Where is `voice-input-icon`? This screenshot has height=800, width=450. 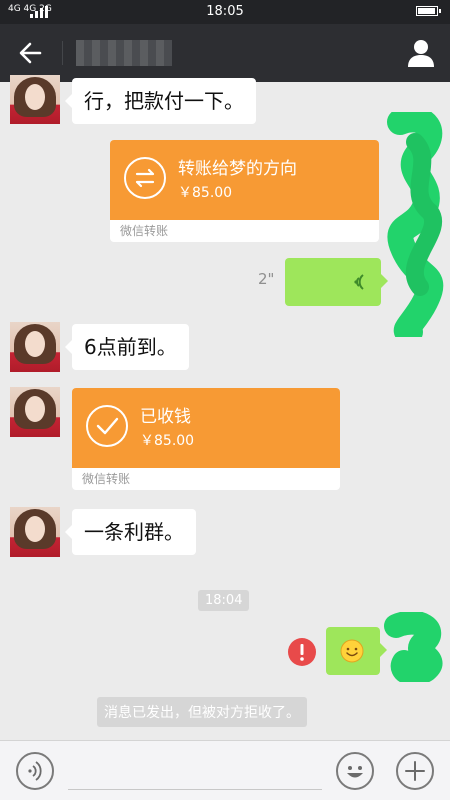 voice-input-icon is located at coordinates (35, 771).